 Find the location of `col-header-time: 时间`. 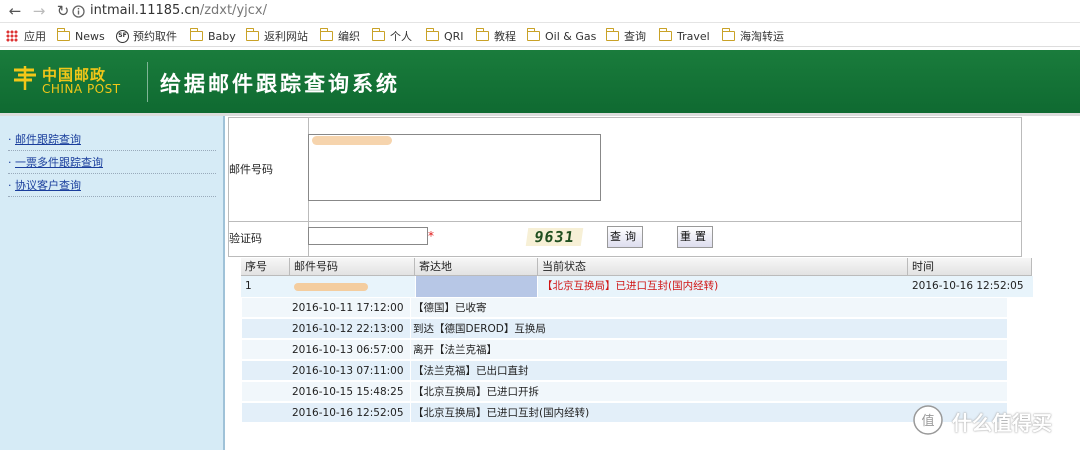

col-header-time: 时间 is located at coordinates (970, 267).